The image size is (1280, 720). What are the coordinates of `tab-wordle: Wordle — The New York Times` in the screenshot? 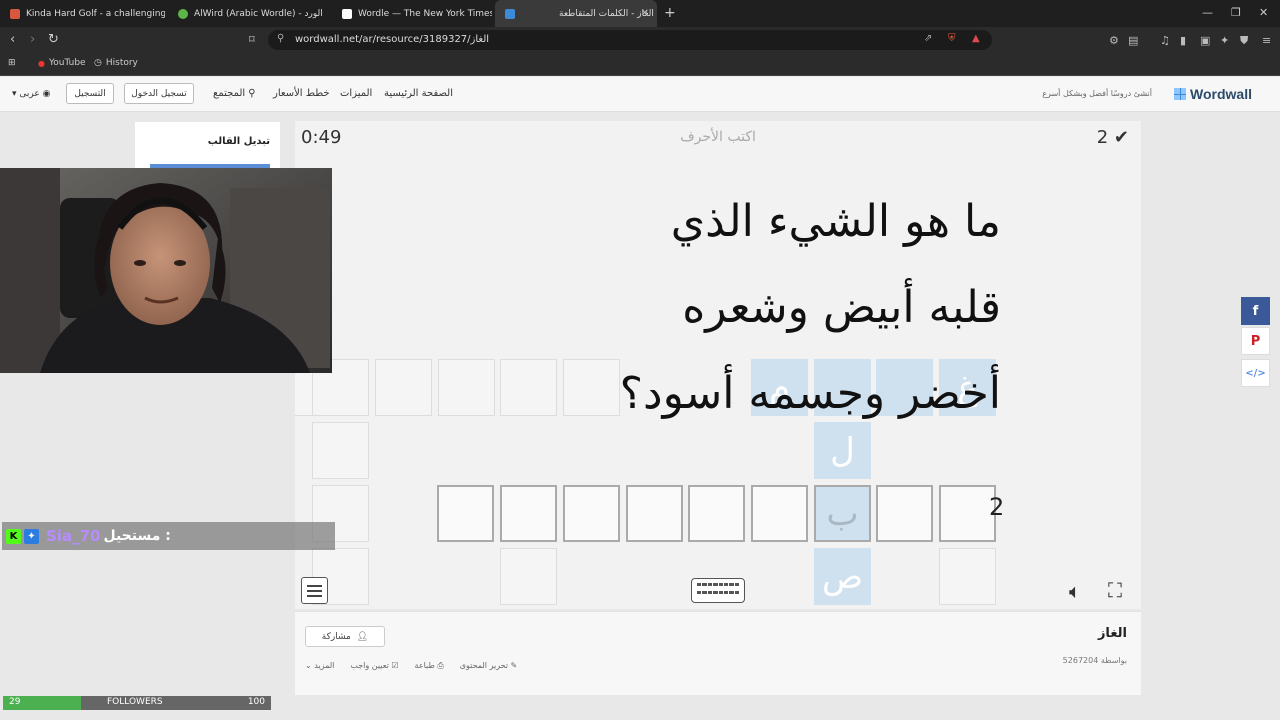 It's located at (412, 13).